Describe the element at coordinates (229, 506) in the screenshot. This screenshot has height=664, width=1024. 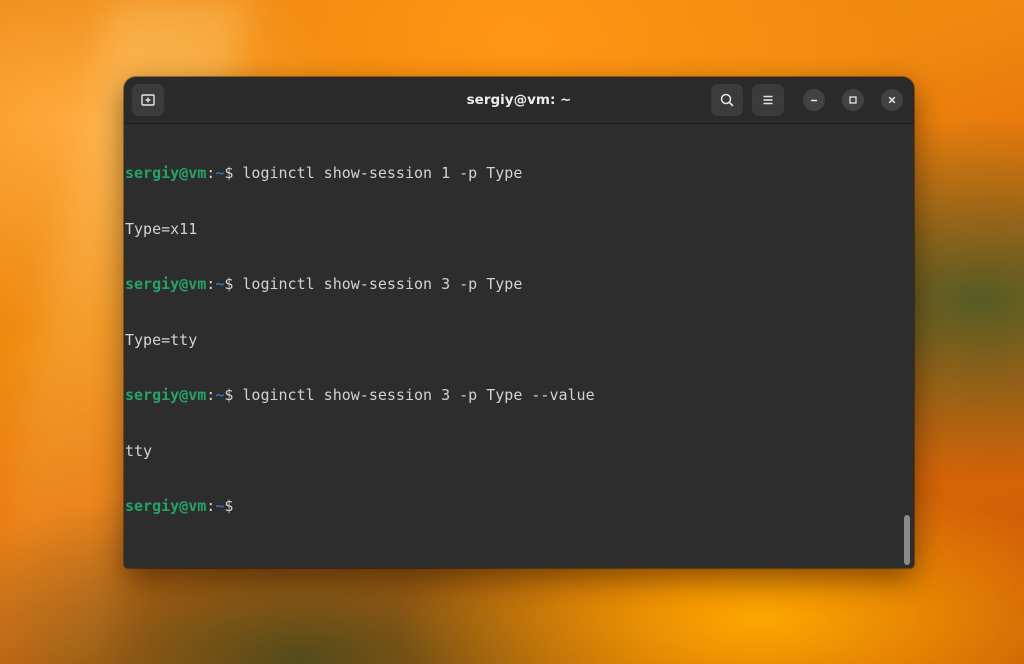
I see `prompt-symbol: $` at that location.